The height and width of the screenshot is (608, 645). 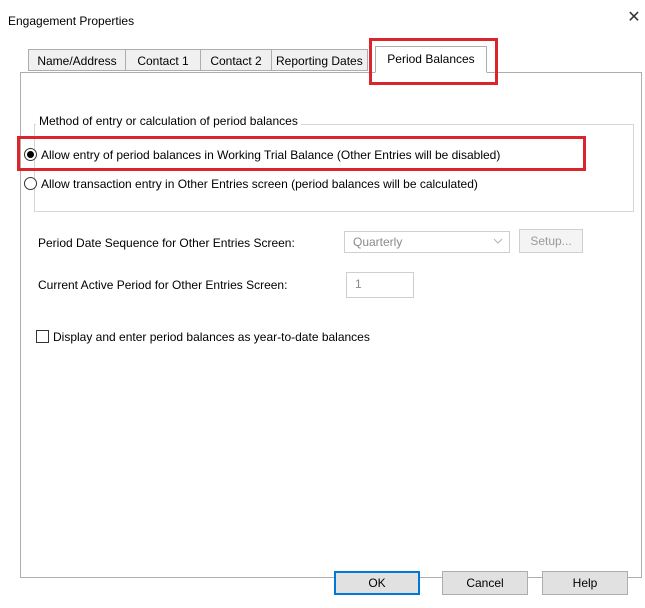 I want to click on tab-reporting-dates: Reporting Dates, so click(x=319, y=60).